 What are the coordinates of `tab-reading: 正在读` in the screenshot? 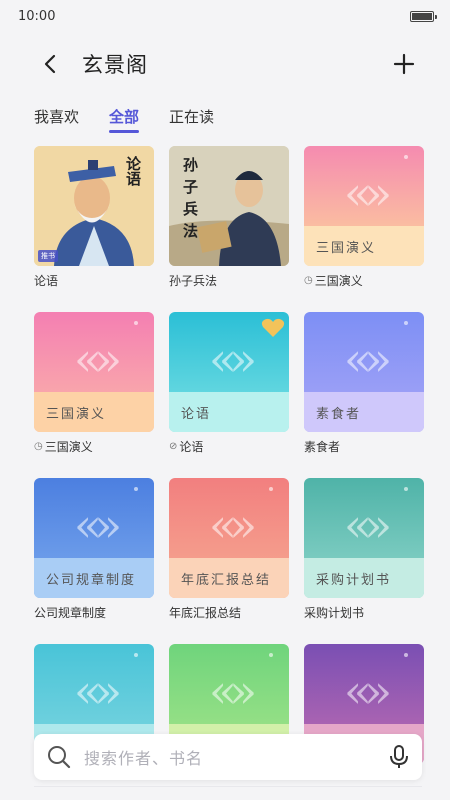 It's located at (191, 119).